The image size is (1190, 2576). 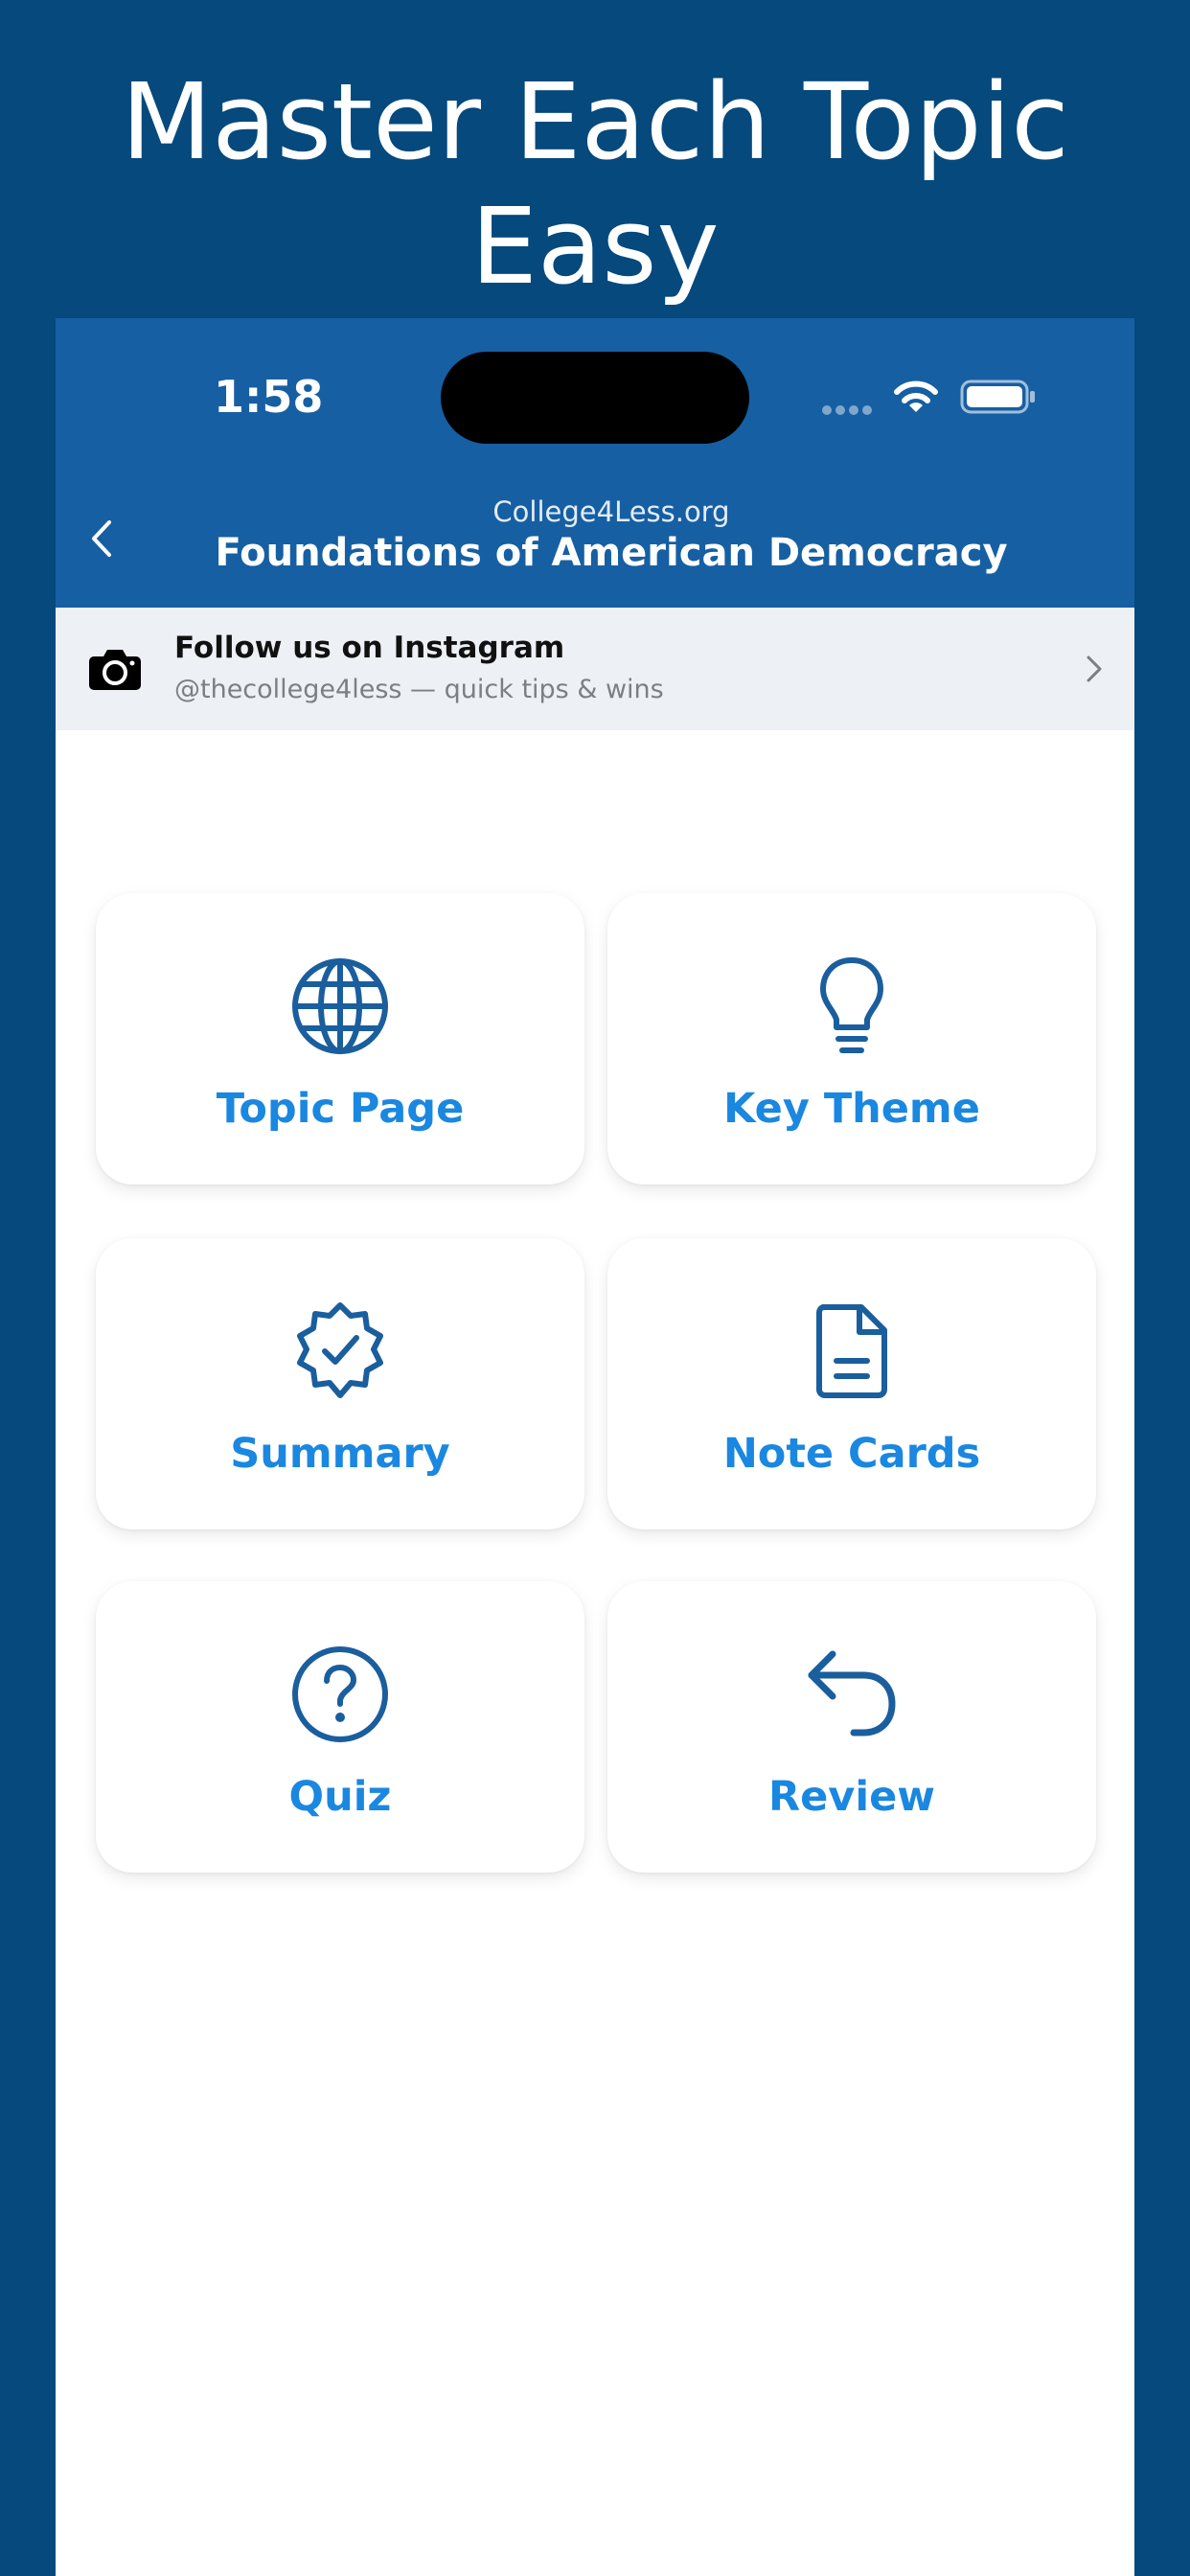 What do you see at coordinates (340, 1350) in the screenshot?
I see `verified-badge-icon` at bounding box center [340, 1350].